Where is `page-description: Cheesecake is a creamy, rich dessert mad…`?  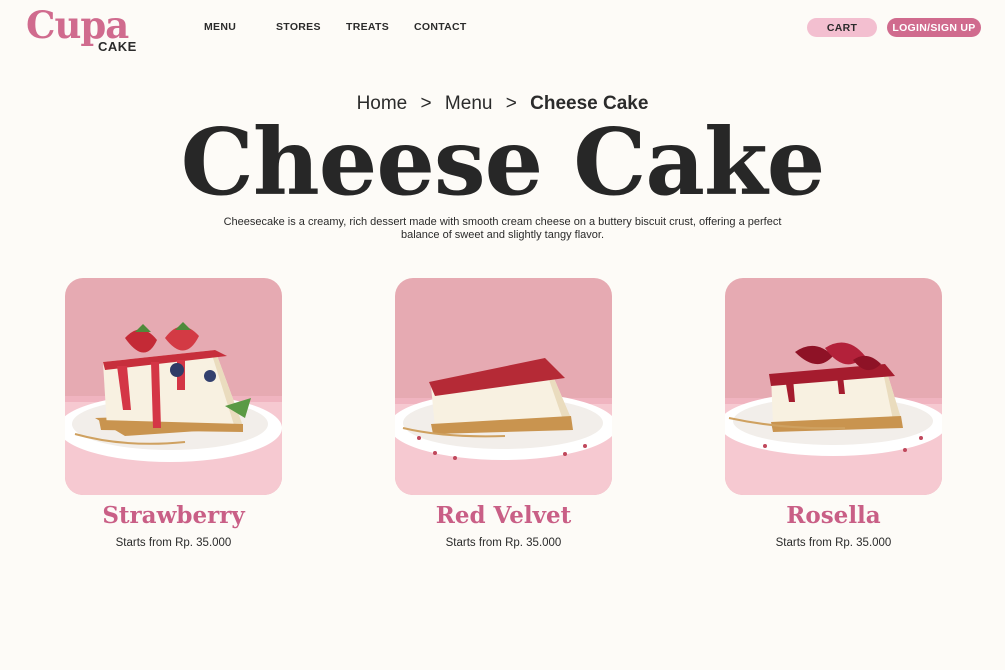 page-description: Cheesecake is a creamy, rich dessert mad… is located at coordinates (502, 228).